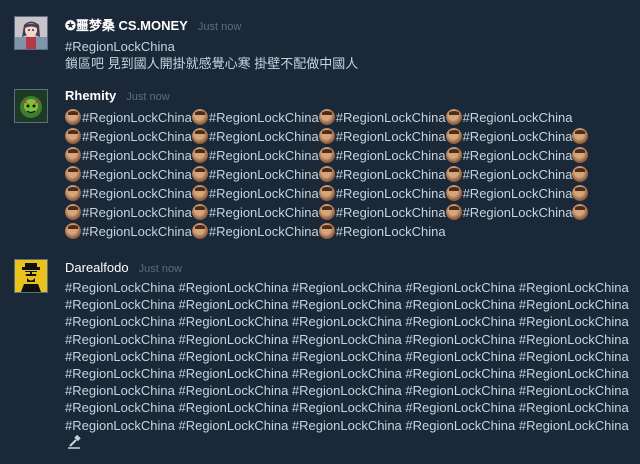 This screenshot has width=640, height=464. I want to click on comment-3-author-line: Darealfodo Just now, so click(123, 268).